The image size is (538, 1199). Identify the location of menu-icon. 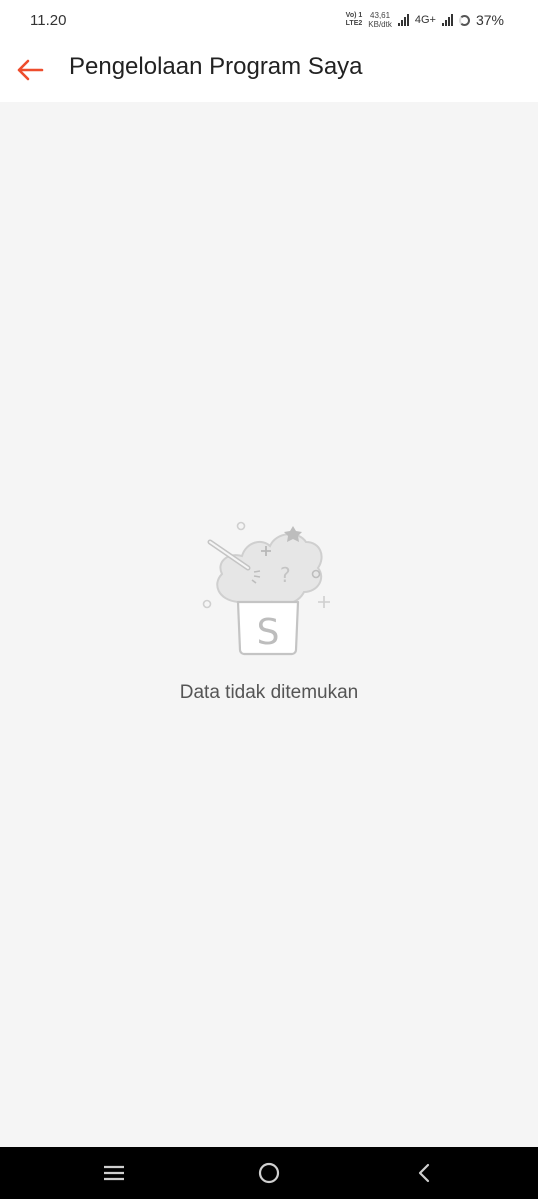
(114, 1173).